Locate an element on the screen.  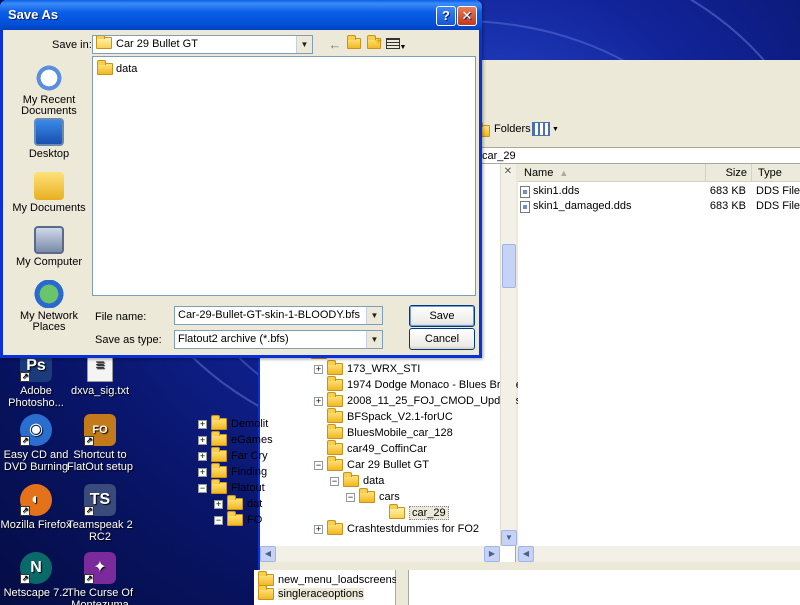
place-my-documents: My Documents is located at coordinates (49, 193).